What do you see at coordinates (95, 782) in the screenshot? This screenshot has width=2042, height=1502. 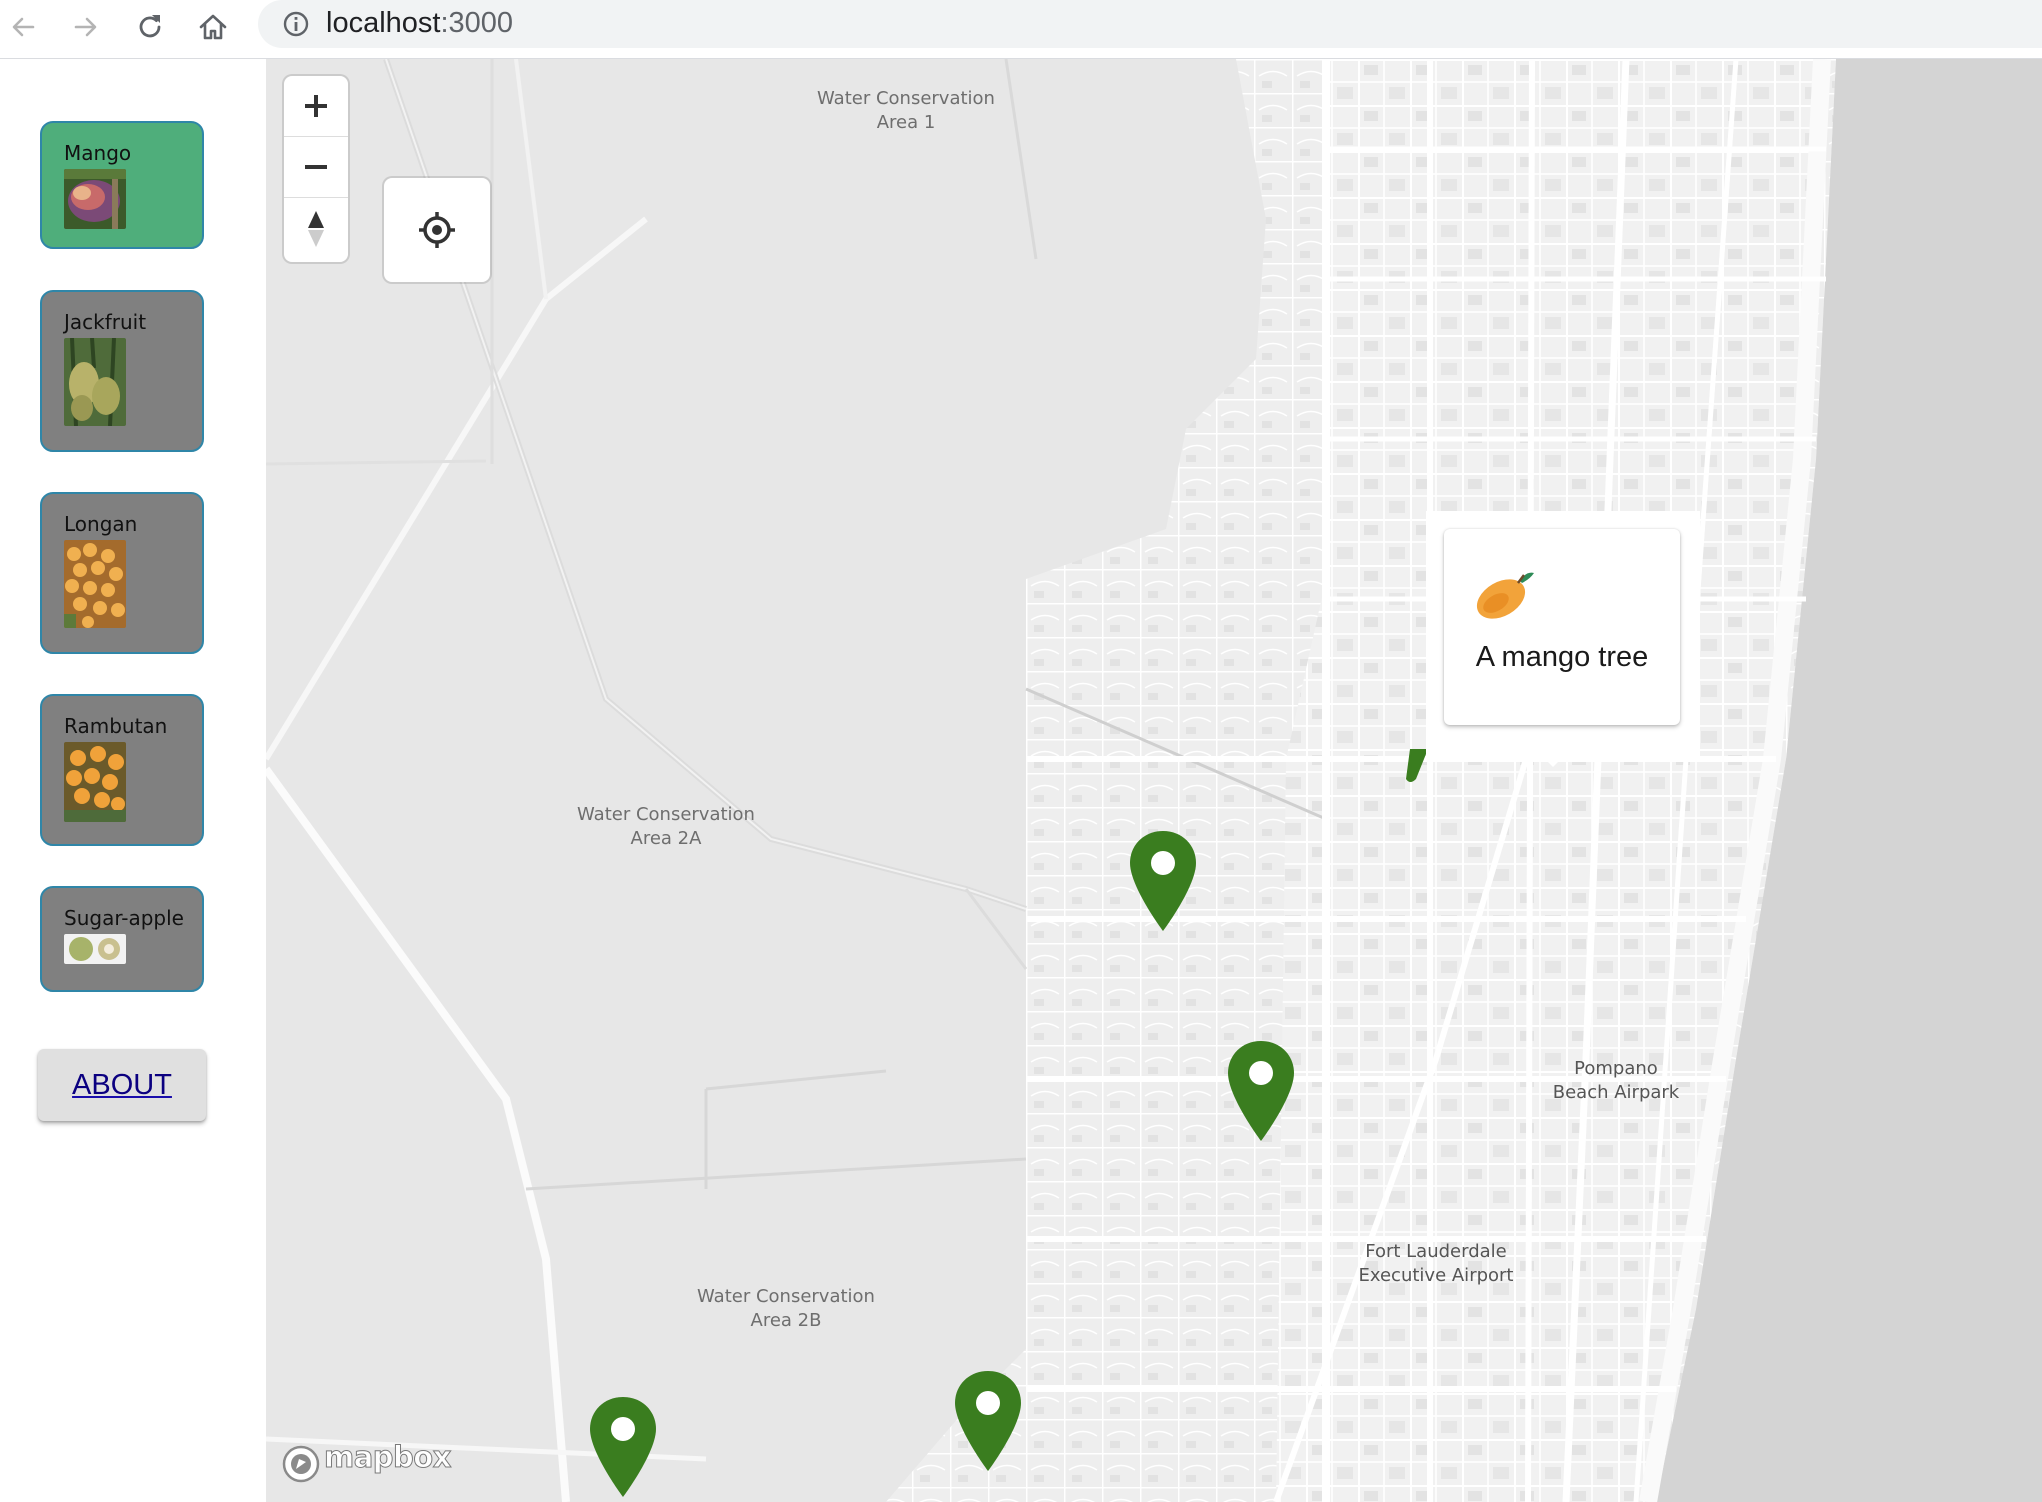 I see `rambutan-photo` at bounding box center [95, 782].